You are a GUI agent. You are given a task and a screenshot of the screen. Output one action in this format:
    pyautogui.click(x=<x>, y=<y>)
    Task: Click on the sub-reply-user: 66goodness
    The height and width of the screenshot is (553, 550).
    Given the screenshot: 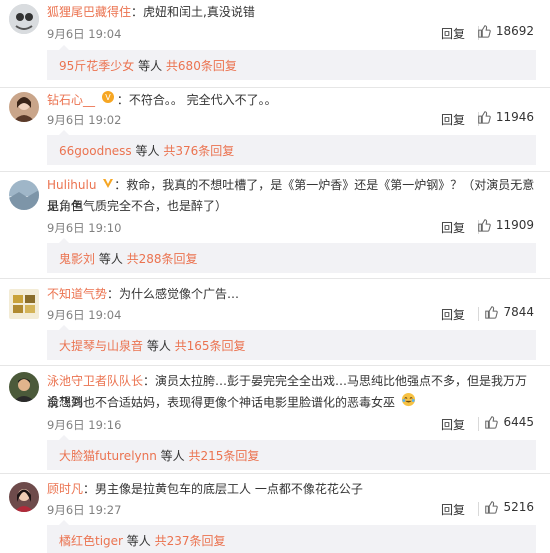 What is the action you would take?
    pyautogui.click(x=95, y=151)
    